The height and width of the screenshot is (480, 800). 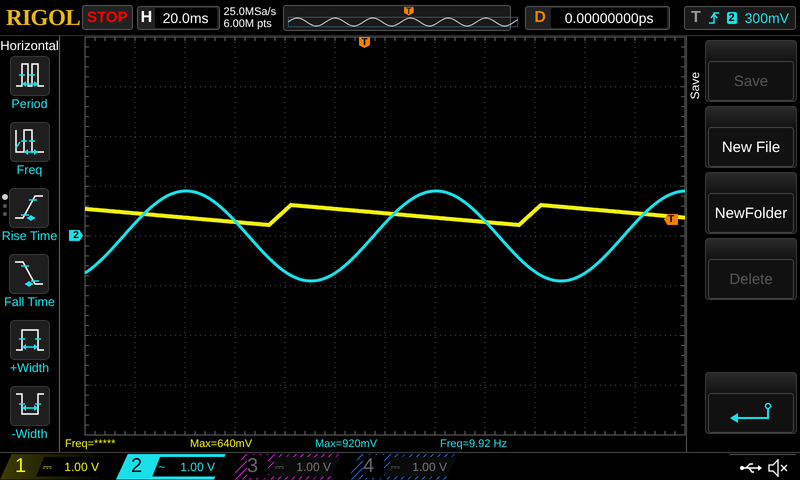 What do you see at coordinates (137, 466) in the screenshot?
I see `channel-number: 2` at bounding box center [137, 466].